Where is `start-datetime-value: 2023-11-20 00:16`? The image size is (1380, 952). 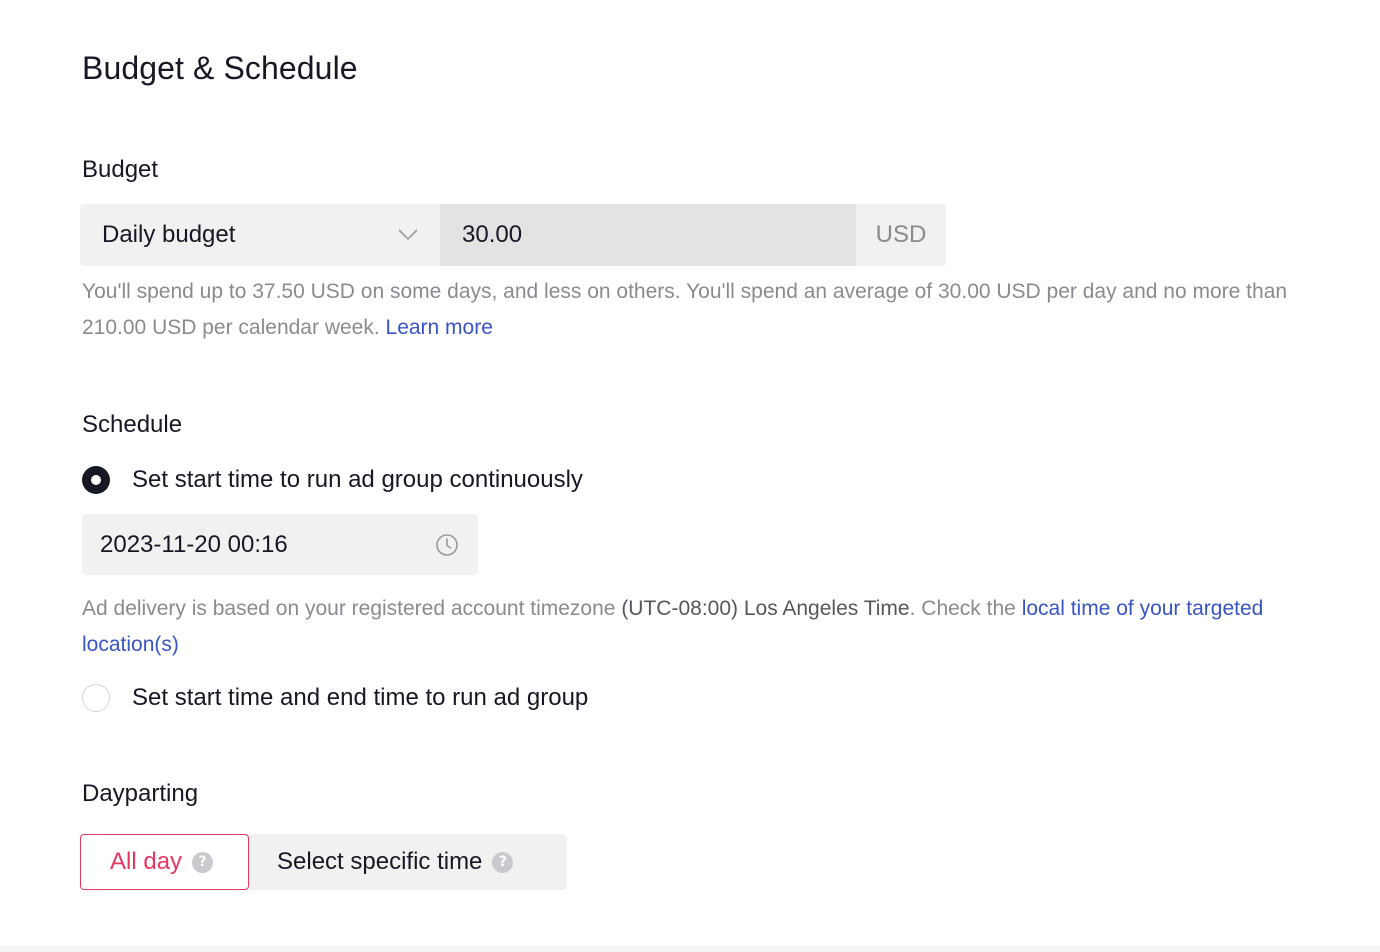
start-datetime-value: 2023-11-20 00:16 is located at coordinates (194, 544).